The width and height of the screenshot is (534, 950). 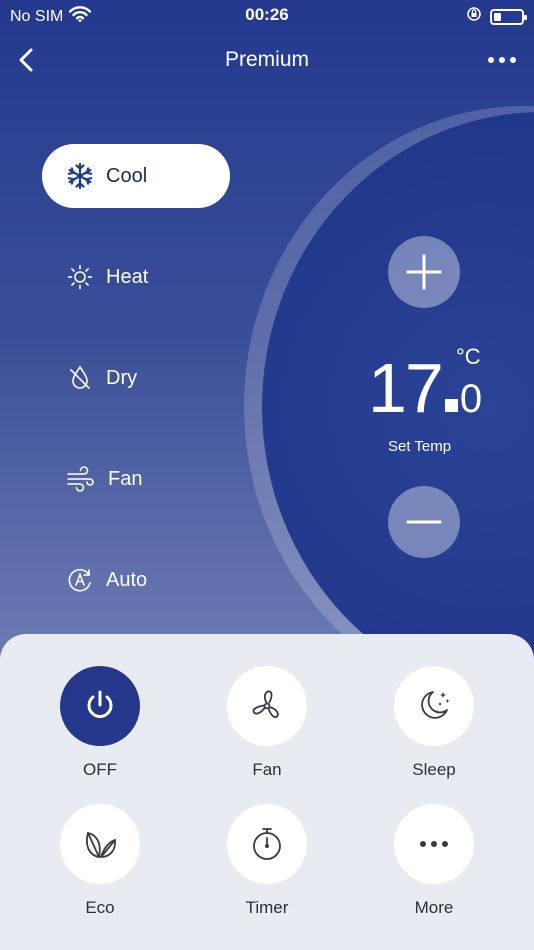 I want to click on control-label: Fan, so click(x=267, y=769).